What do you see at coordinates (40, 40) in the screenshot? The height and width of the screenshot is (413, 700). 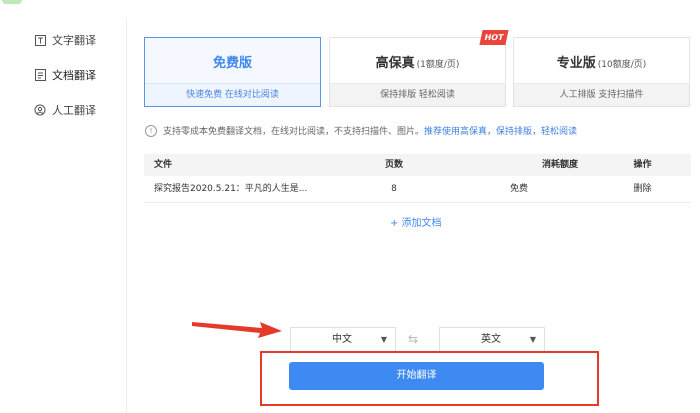 I see `text-t-icon` at bounding box center [40, 40].